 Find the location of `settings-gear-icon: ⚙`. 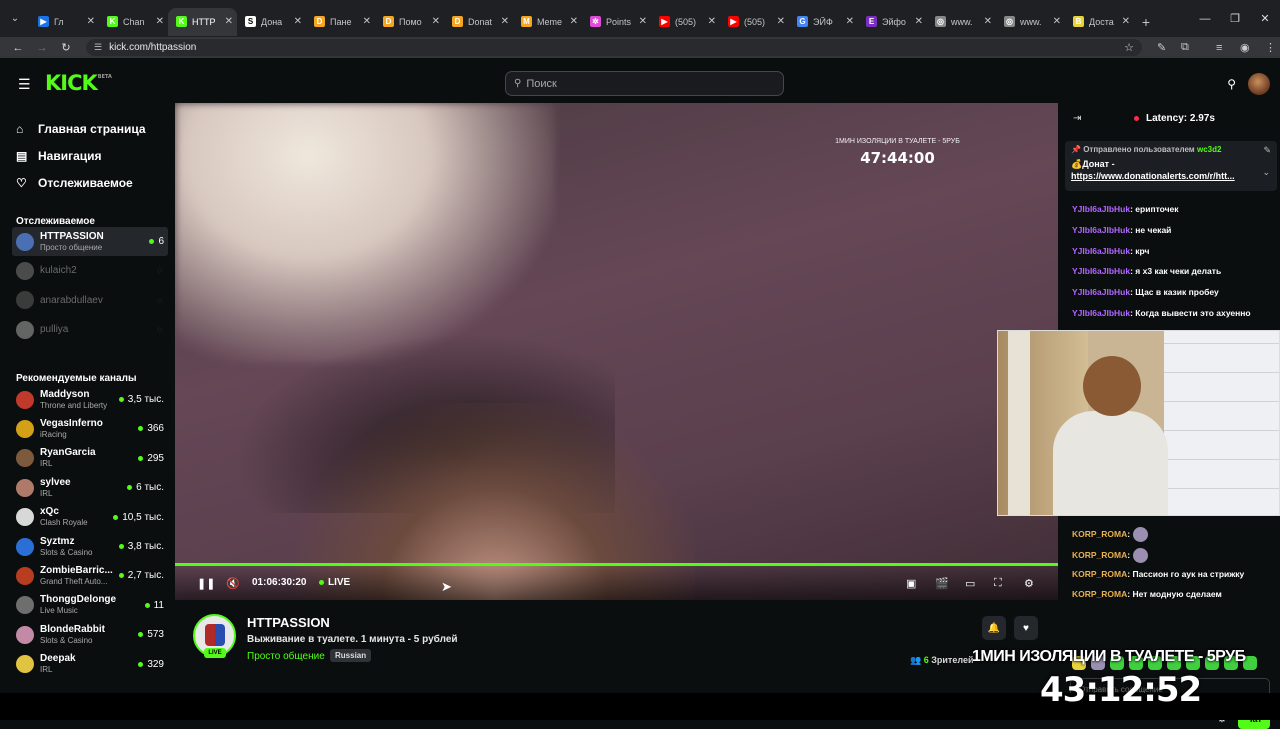

settings-gear-icon: ⚙ is located at coordinates (1029, 583).